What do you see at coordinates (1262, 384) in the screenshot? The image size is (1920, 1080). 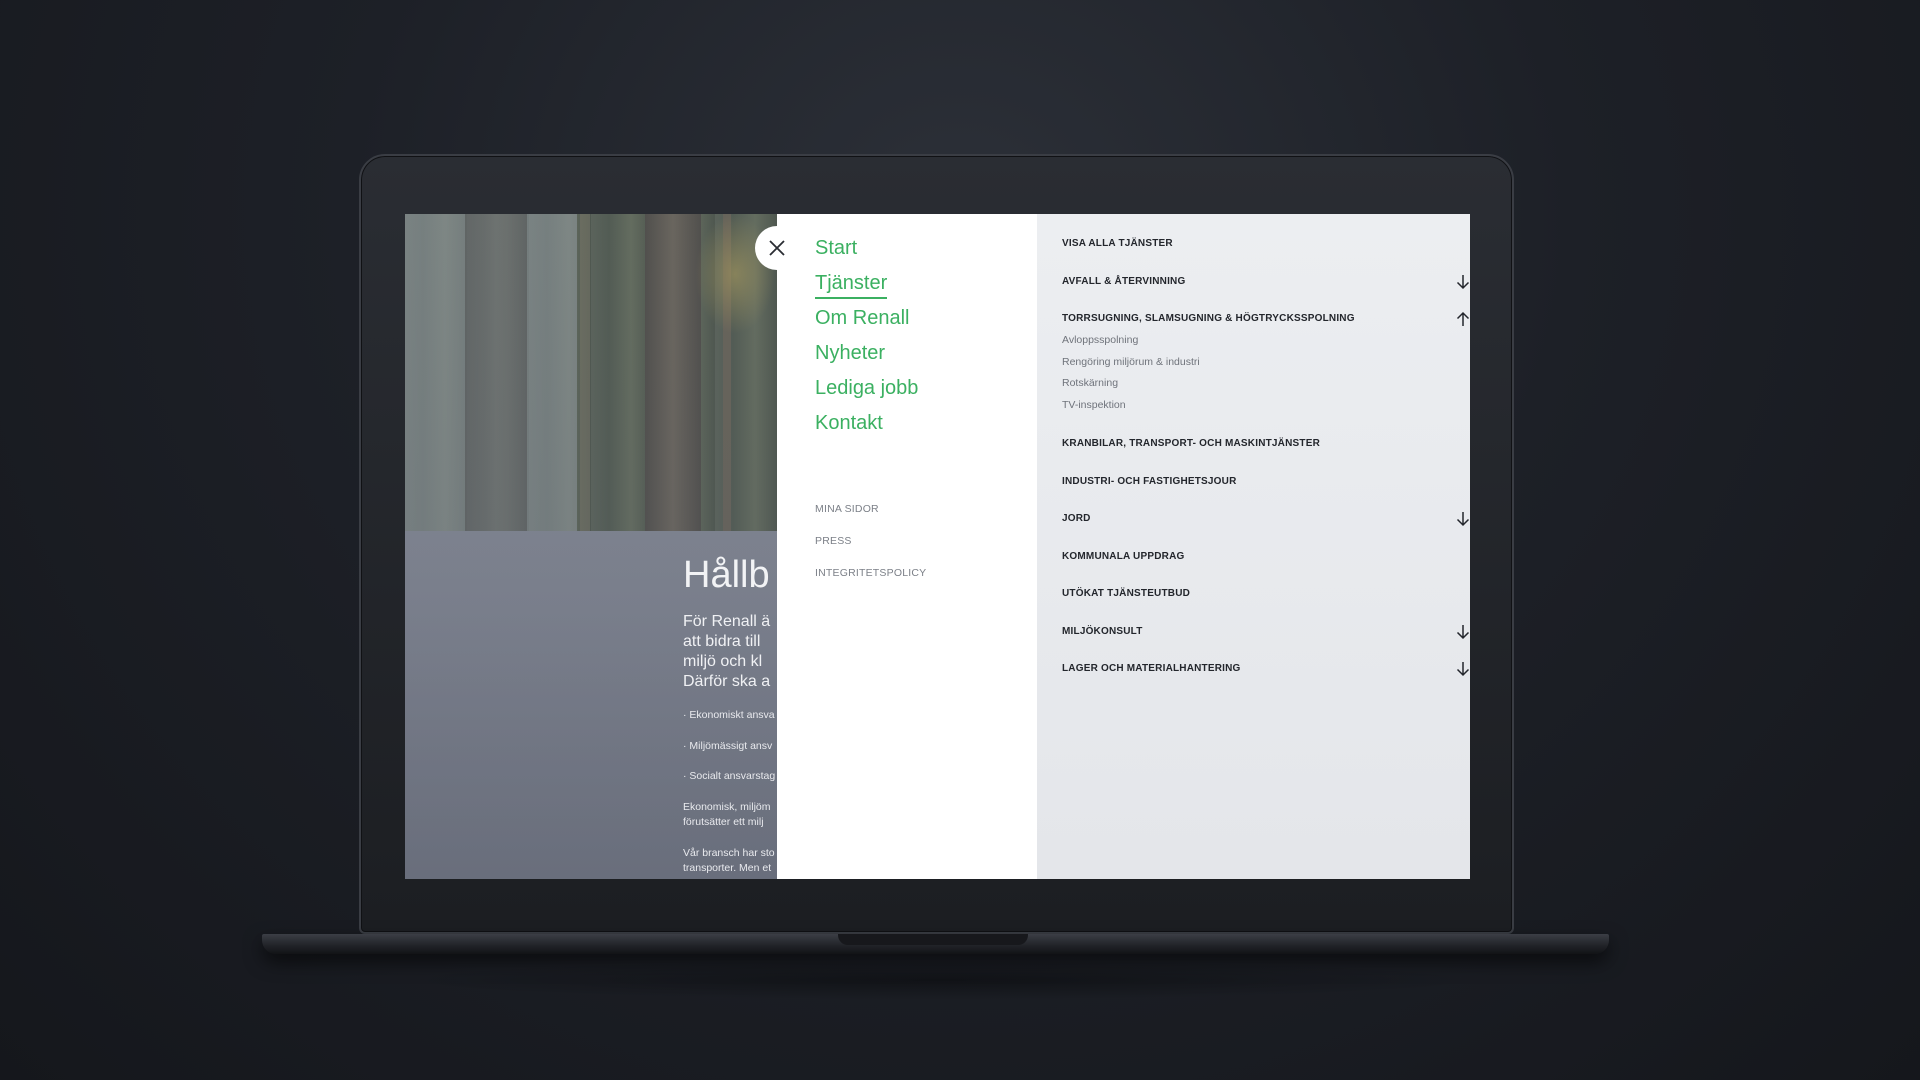 I see `submenu-item: Rotskärning` at bounding box center [1262, 384].